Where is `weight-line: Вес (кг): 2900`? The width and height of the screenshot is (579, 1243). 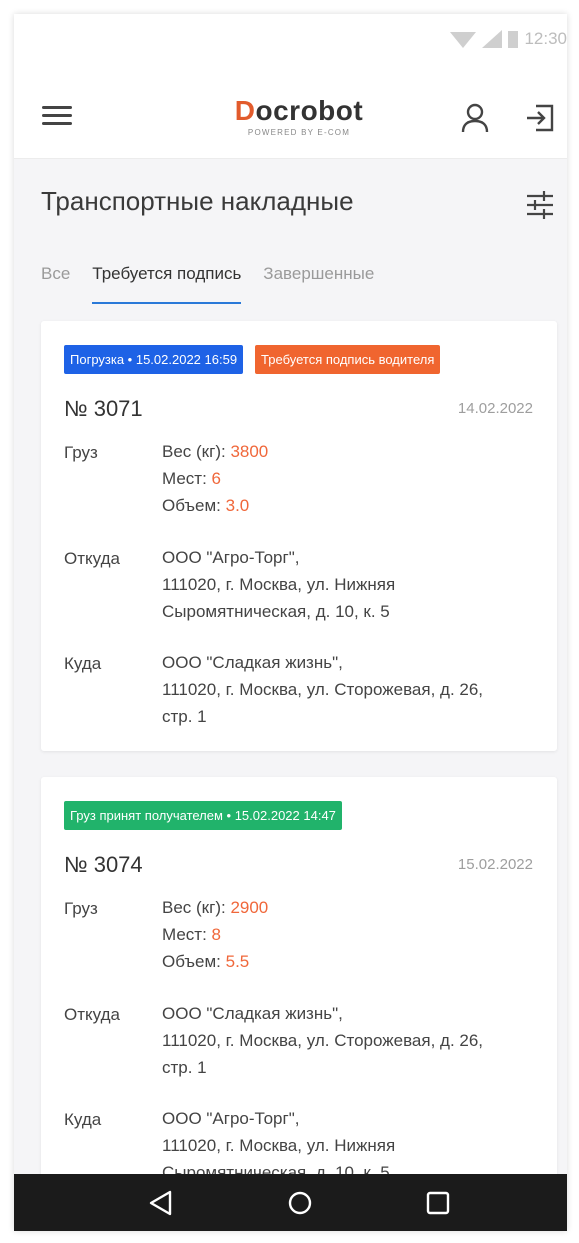 weight-line: Вес (кг): 2900 is located at coordinates (215, 907).